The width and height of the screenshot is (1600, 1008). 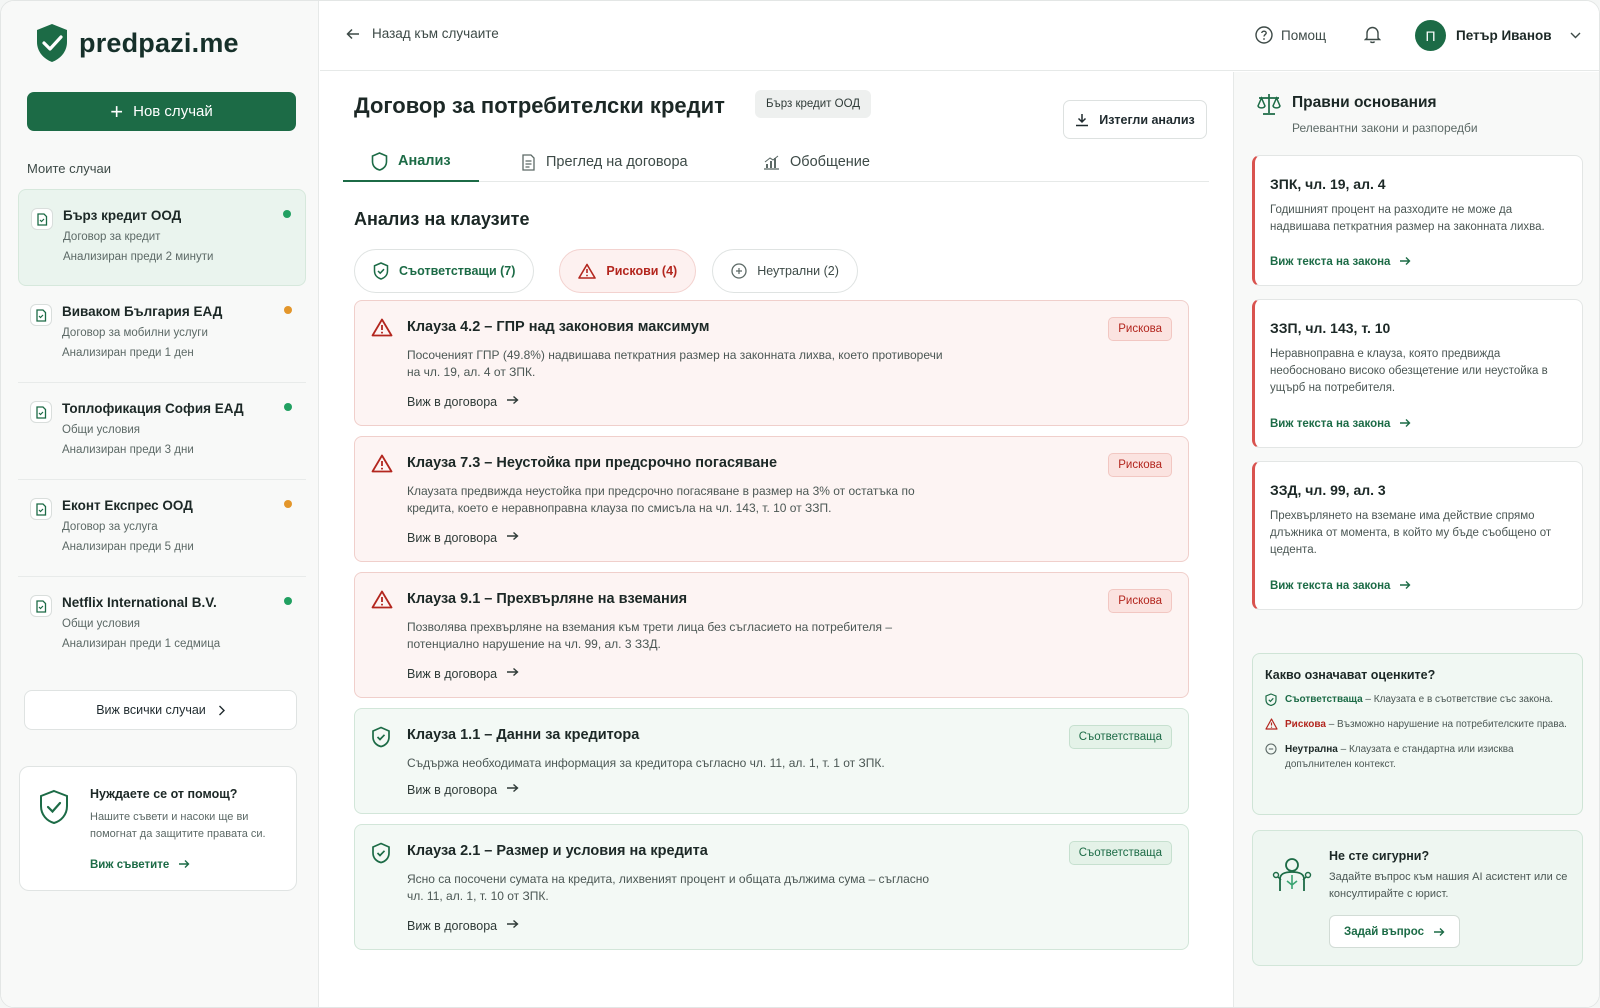 I want to click on new-case-label: Нов случай, so click(x=173, y=111).